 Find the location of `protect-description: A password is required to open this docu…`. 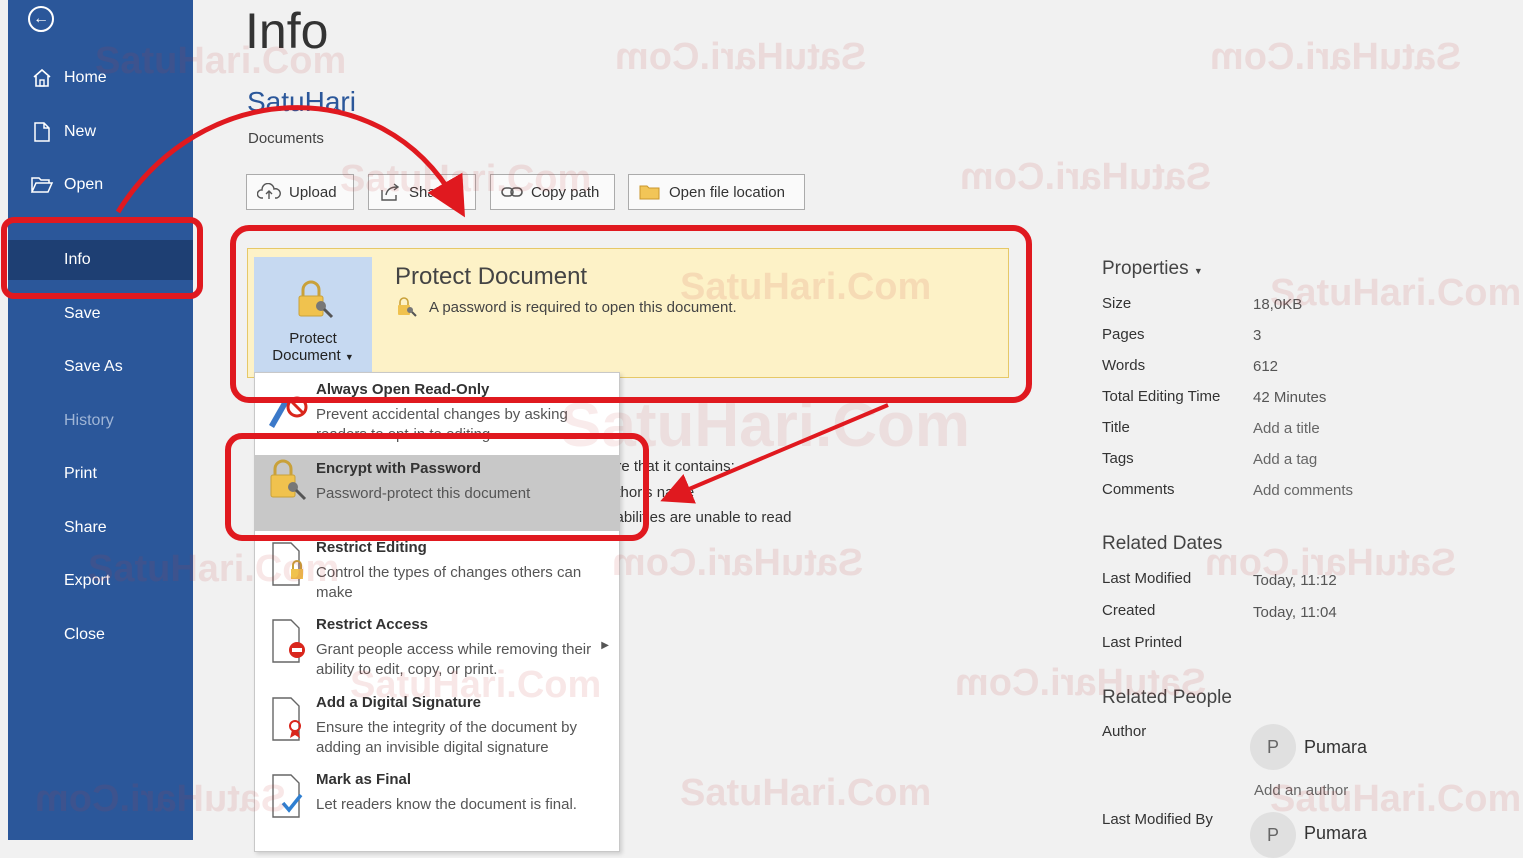

protect-description: A password is required to open this docu… is located at coordinates (566, 307).